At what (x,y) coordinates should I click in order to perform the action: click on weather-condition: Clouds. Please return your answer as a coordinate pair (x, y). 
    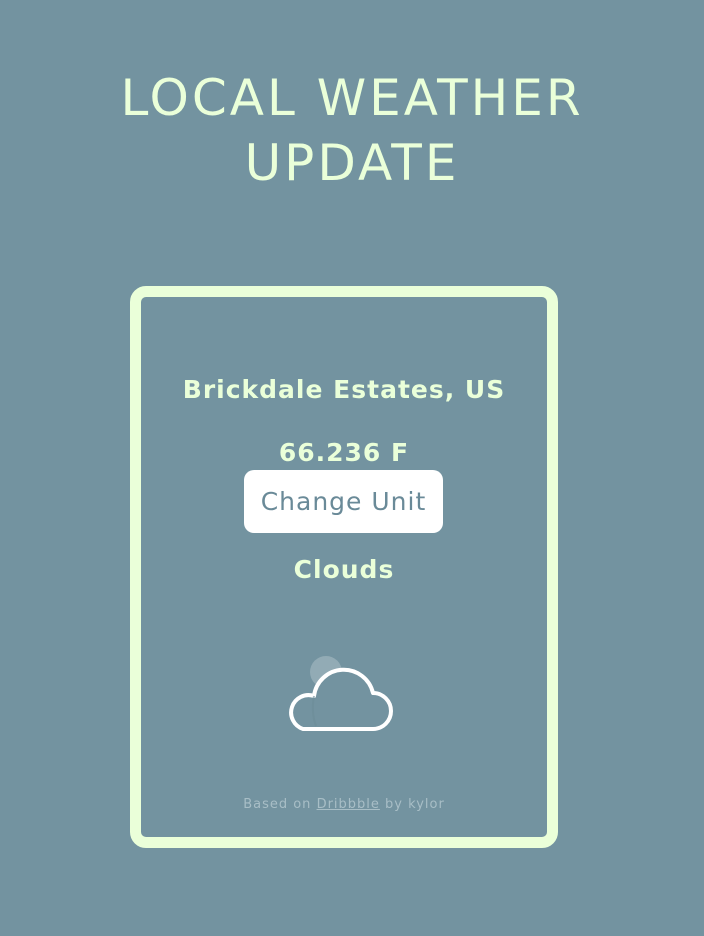
    Looking at the image, I should click on (344, 569).